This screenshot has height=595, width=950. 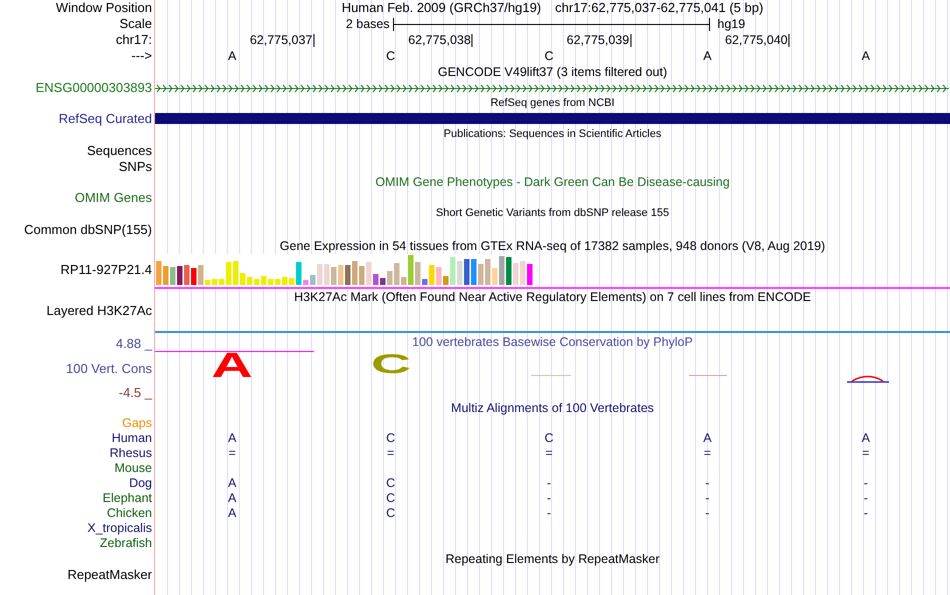 What do you see at coordinates (135, 166) in the screenshot?
I see `track-label: SNPs` at bounding box center [135, 166].